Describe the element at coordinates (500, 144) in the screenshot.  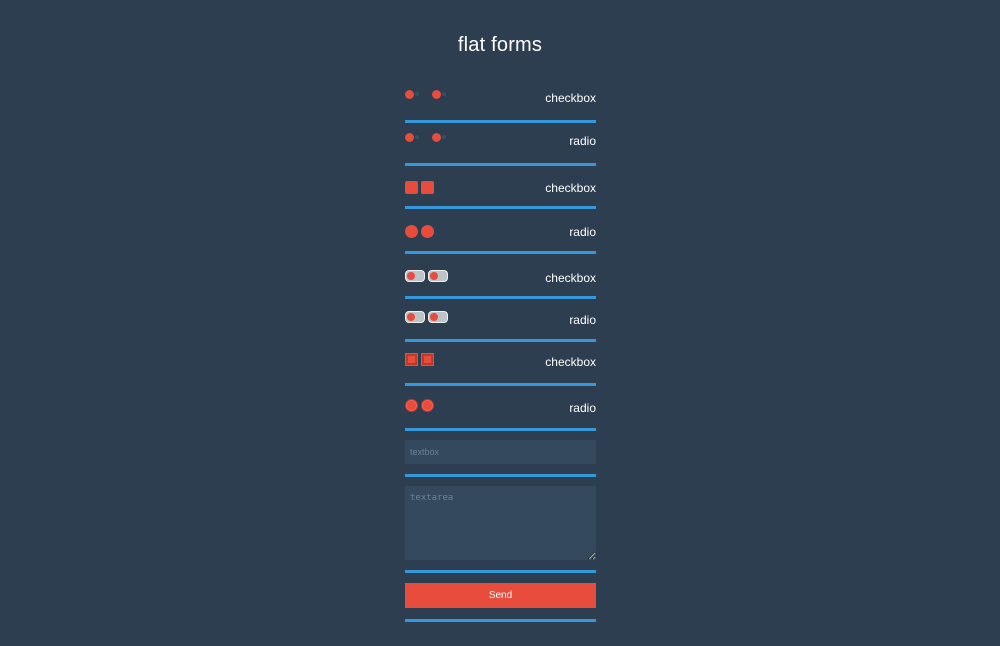
I see `radio-row-1: radio` at that location.